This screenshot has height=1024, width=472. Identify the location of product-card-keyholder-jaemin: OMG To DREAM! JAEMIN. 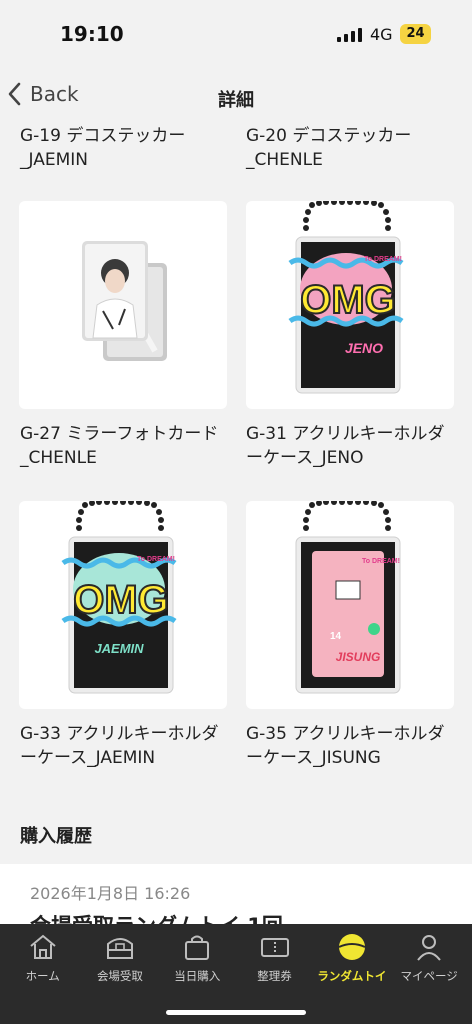
(123, 605).